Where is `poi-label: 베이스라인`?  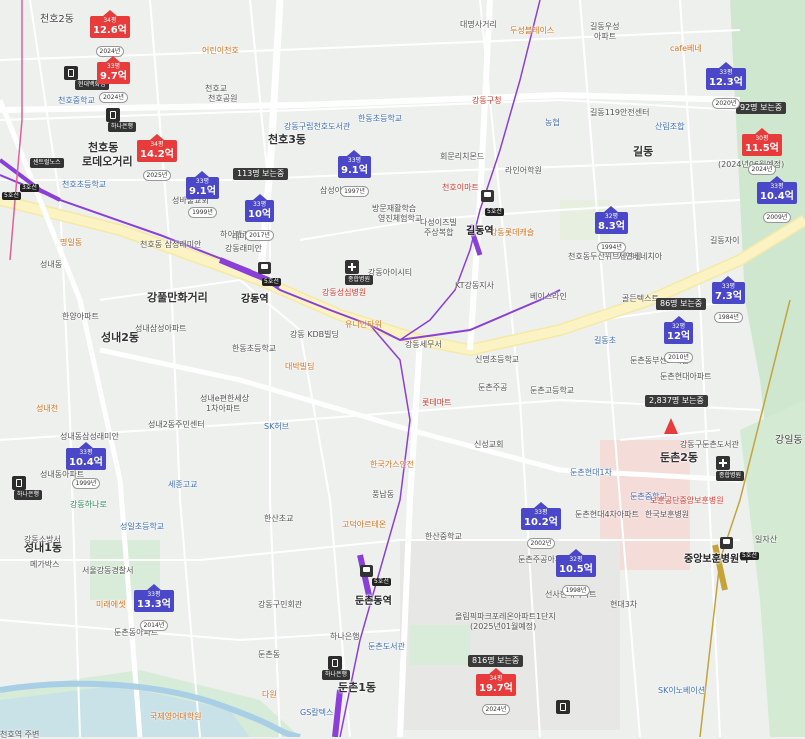 poi-label: 베이스라인 is located at coordinates (548, 296).